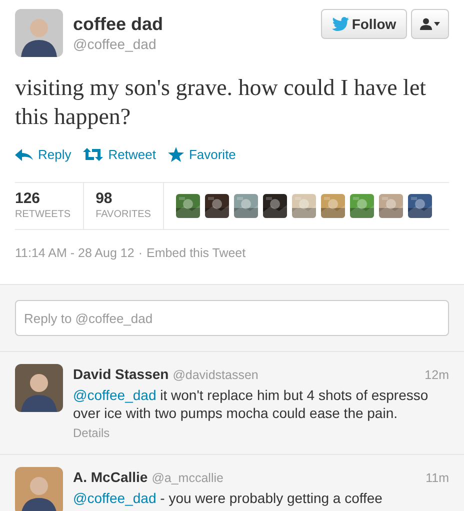 The image size is (464, 511). I want to click on reply-author-name: A. McCallie, so click(110, 478).